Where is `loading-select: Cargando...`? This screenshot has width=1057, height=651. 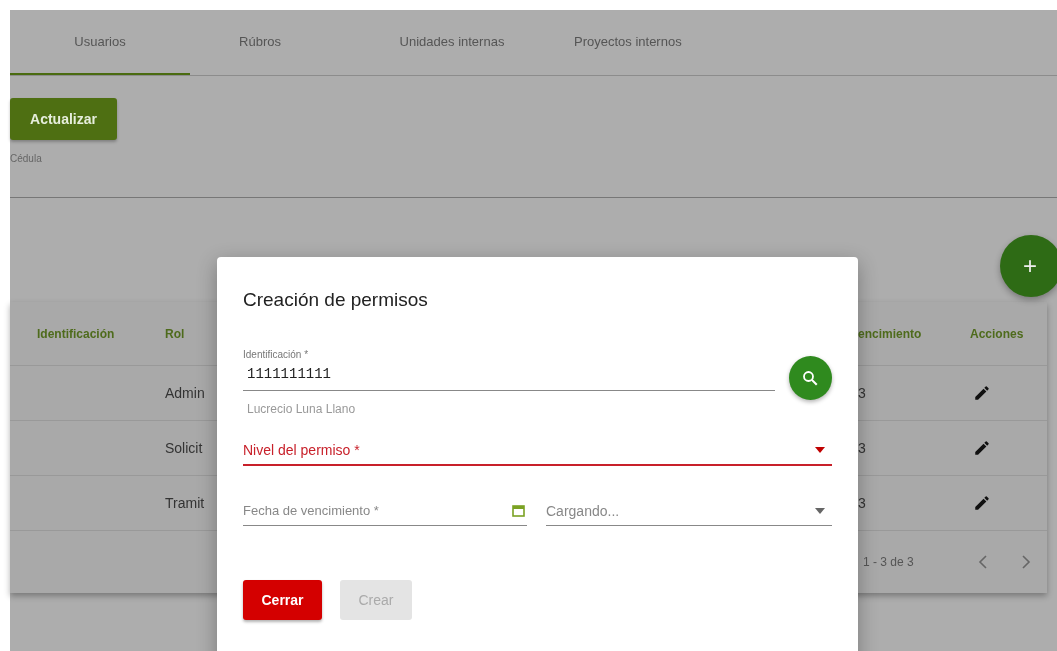
loading-select: Cargando... is located at coordinates (689, 511).